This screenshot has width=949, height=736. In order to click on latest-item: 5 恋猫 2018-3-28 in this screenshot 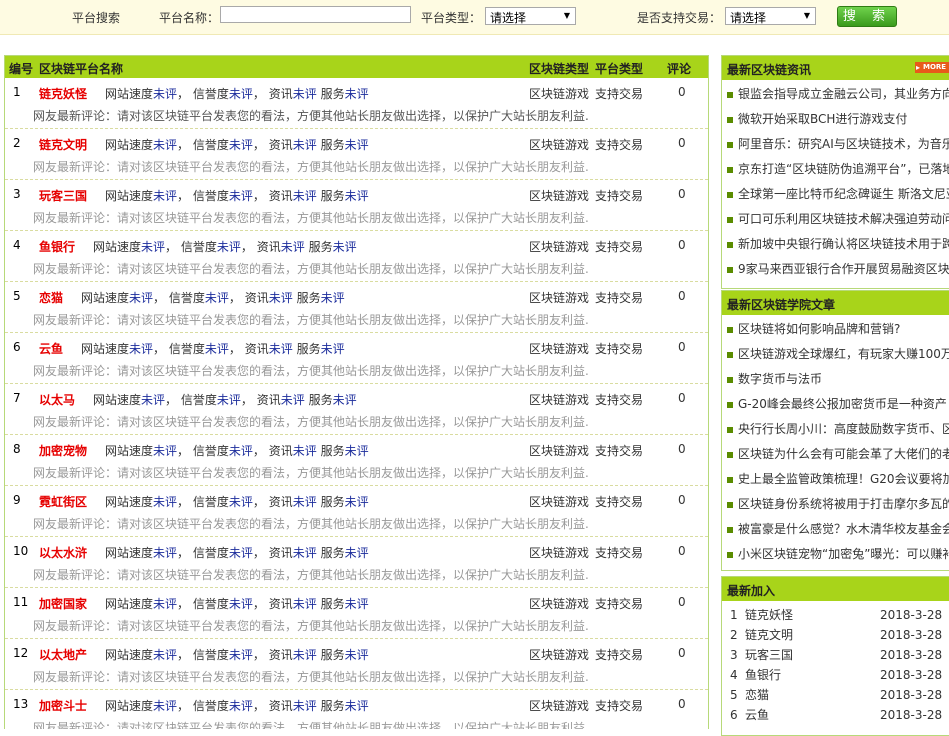, I will do `click(835, 695)`.